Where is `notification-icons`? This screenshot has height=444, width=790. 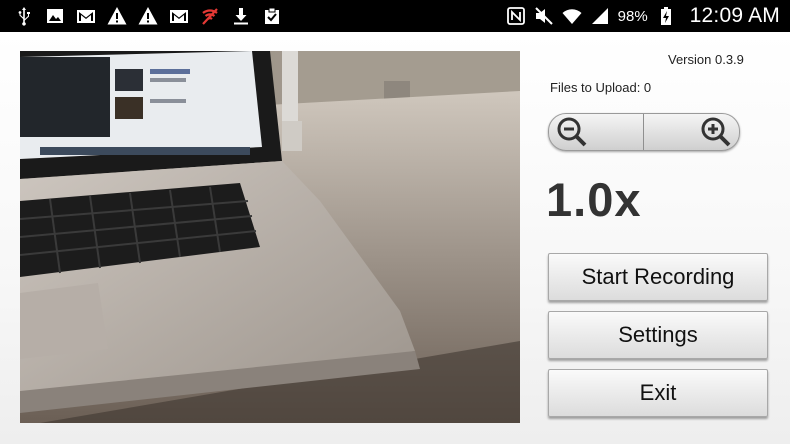
notification-icons is located at coordinates (148, 16).